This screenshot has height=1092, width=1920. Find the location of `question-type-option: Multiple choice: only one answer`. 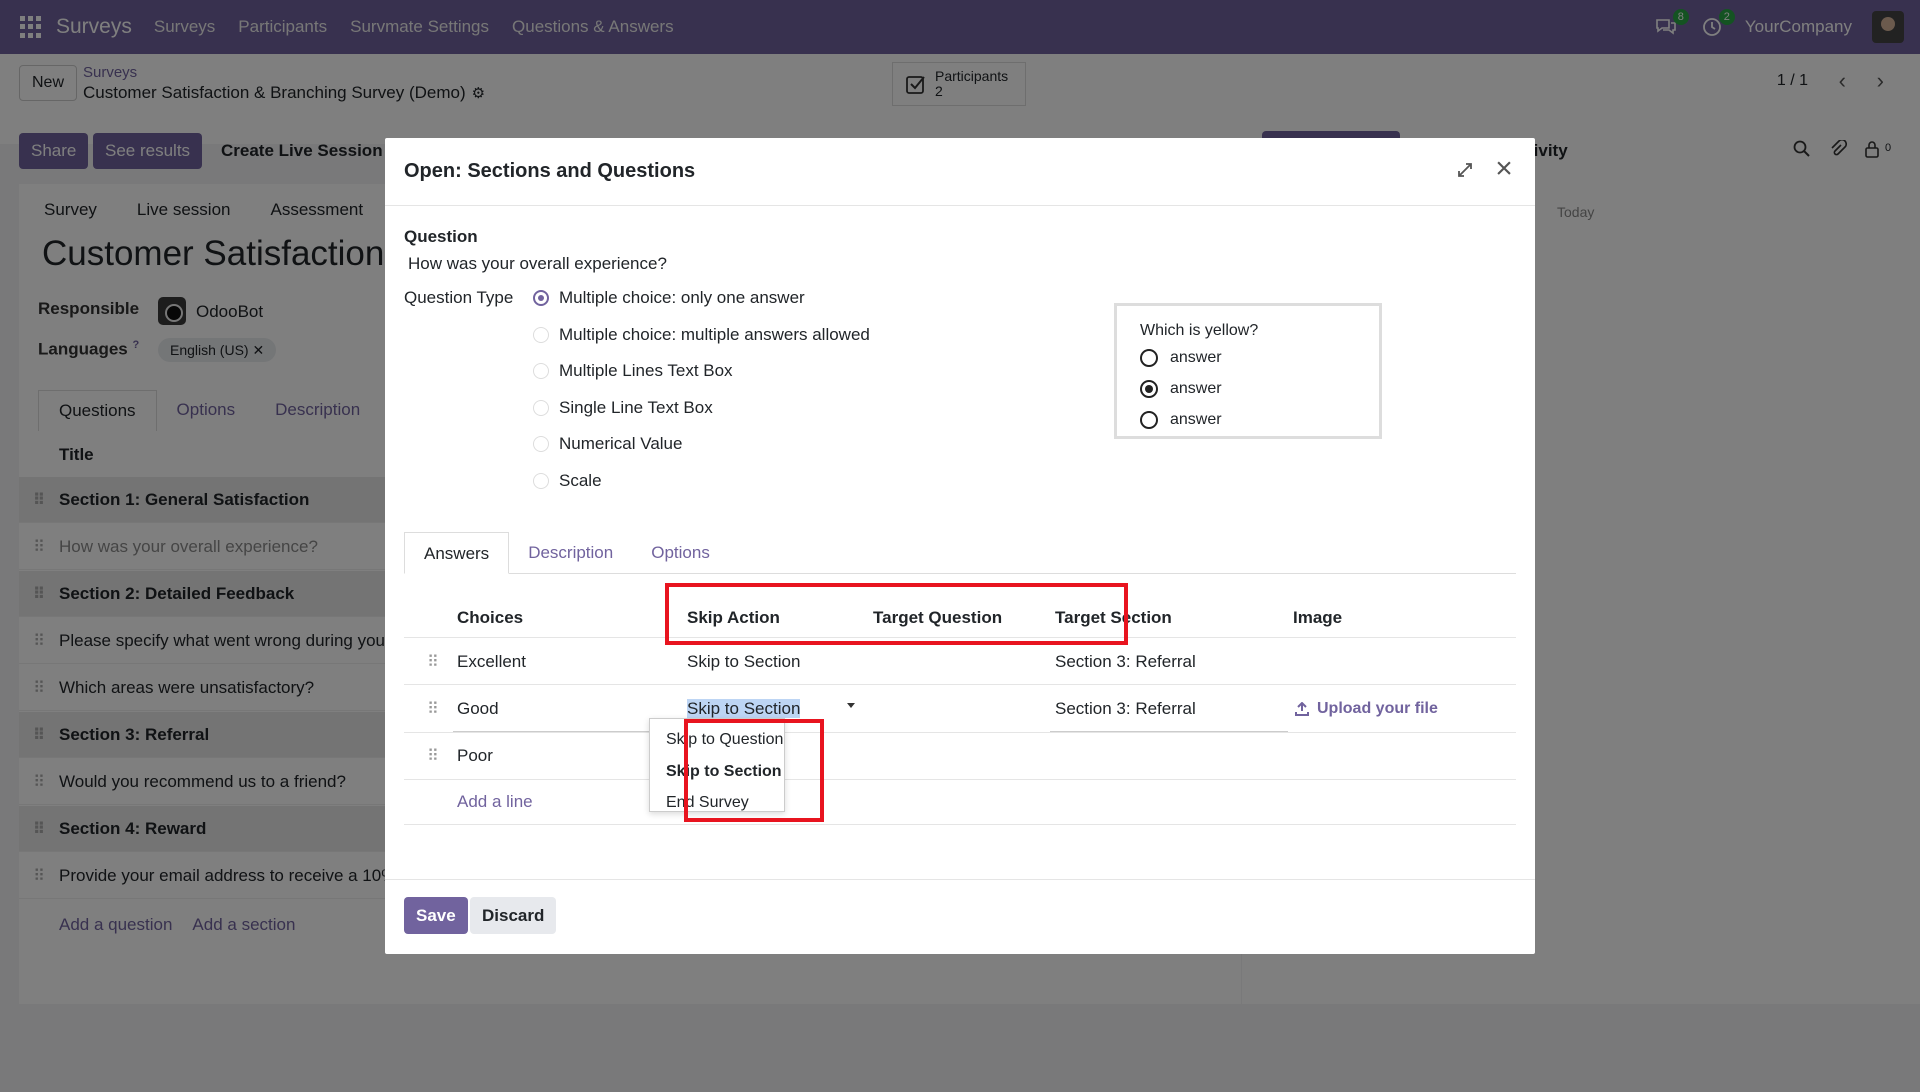

question-type-option: Multiple choice: only one answer is located at coordinates (669, 298).